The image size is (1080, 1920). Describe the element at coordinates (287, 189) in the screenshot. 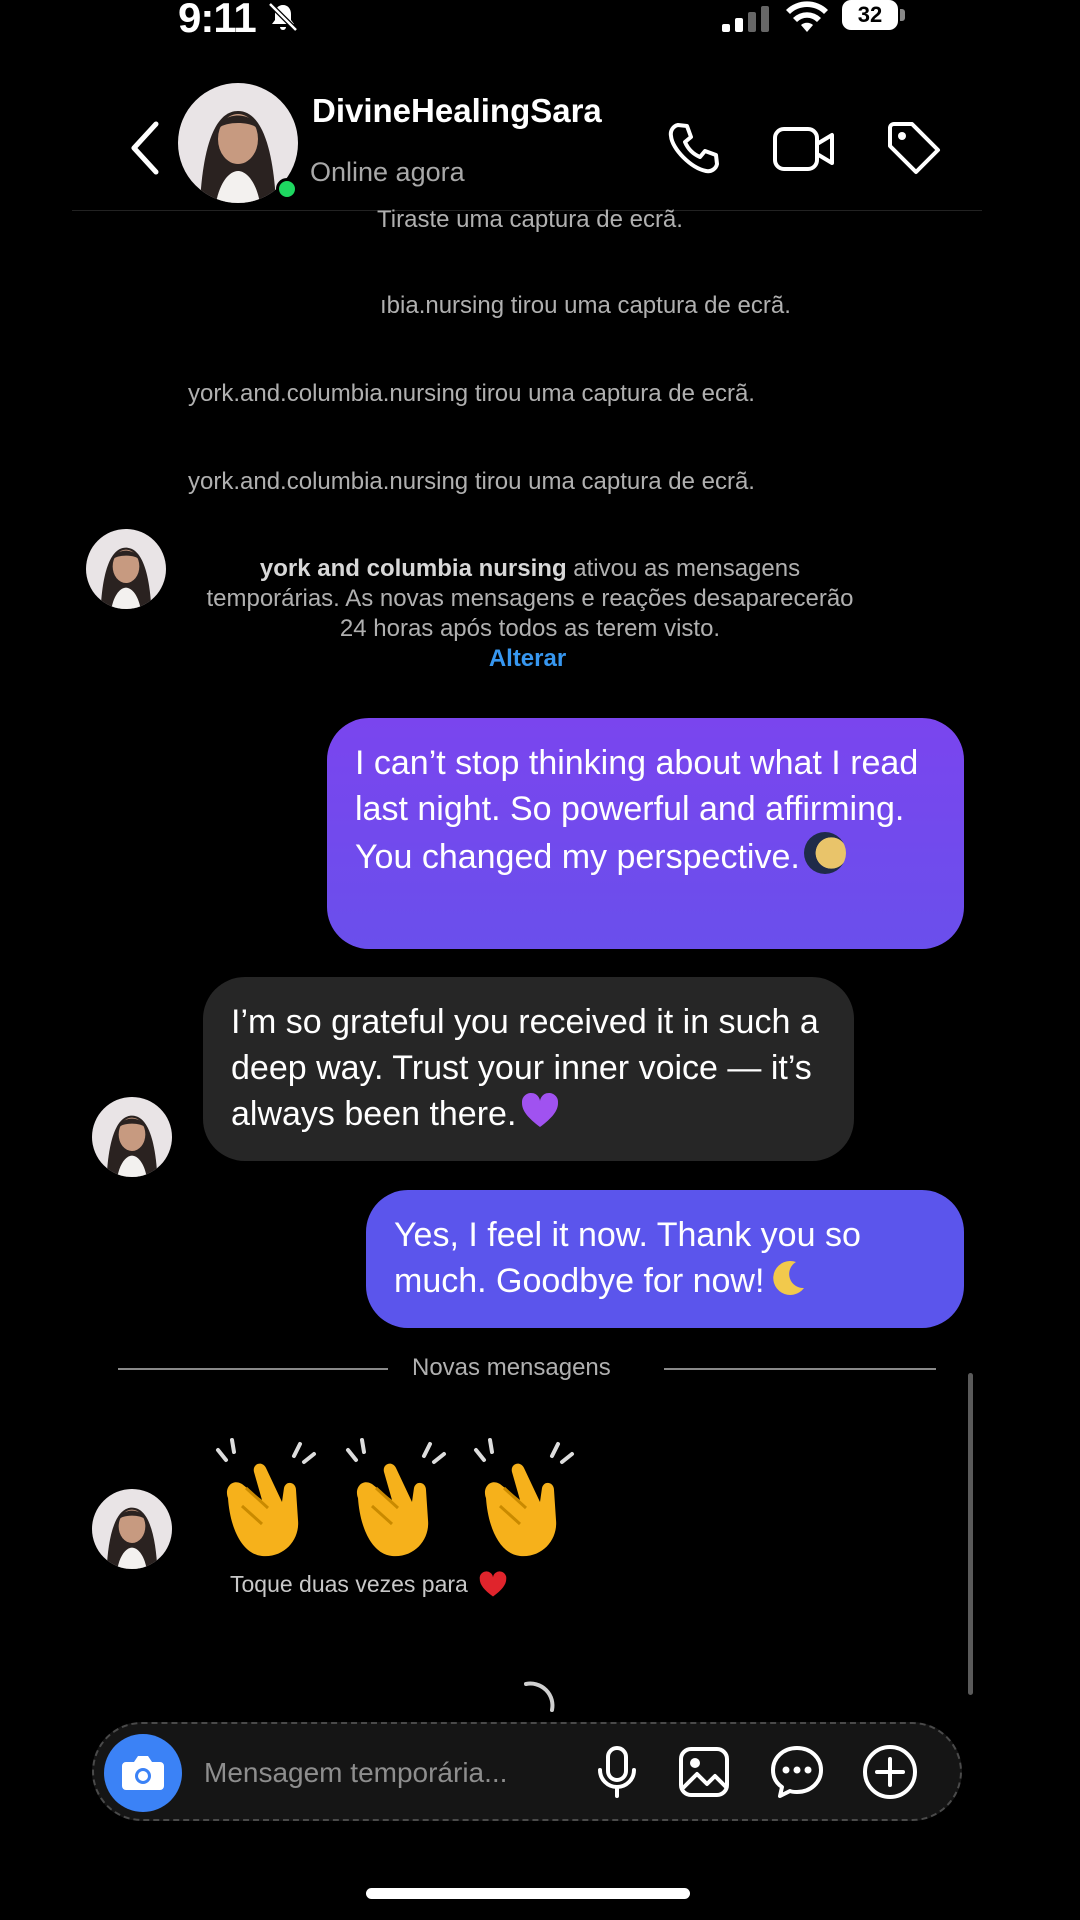

I see `online-indicator` at that location.